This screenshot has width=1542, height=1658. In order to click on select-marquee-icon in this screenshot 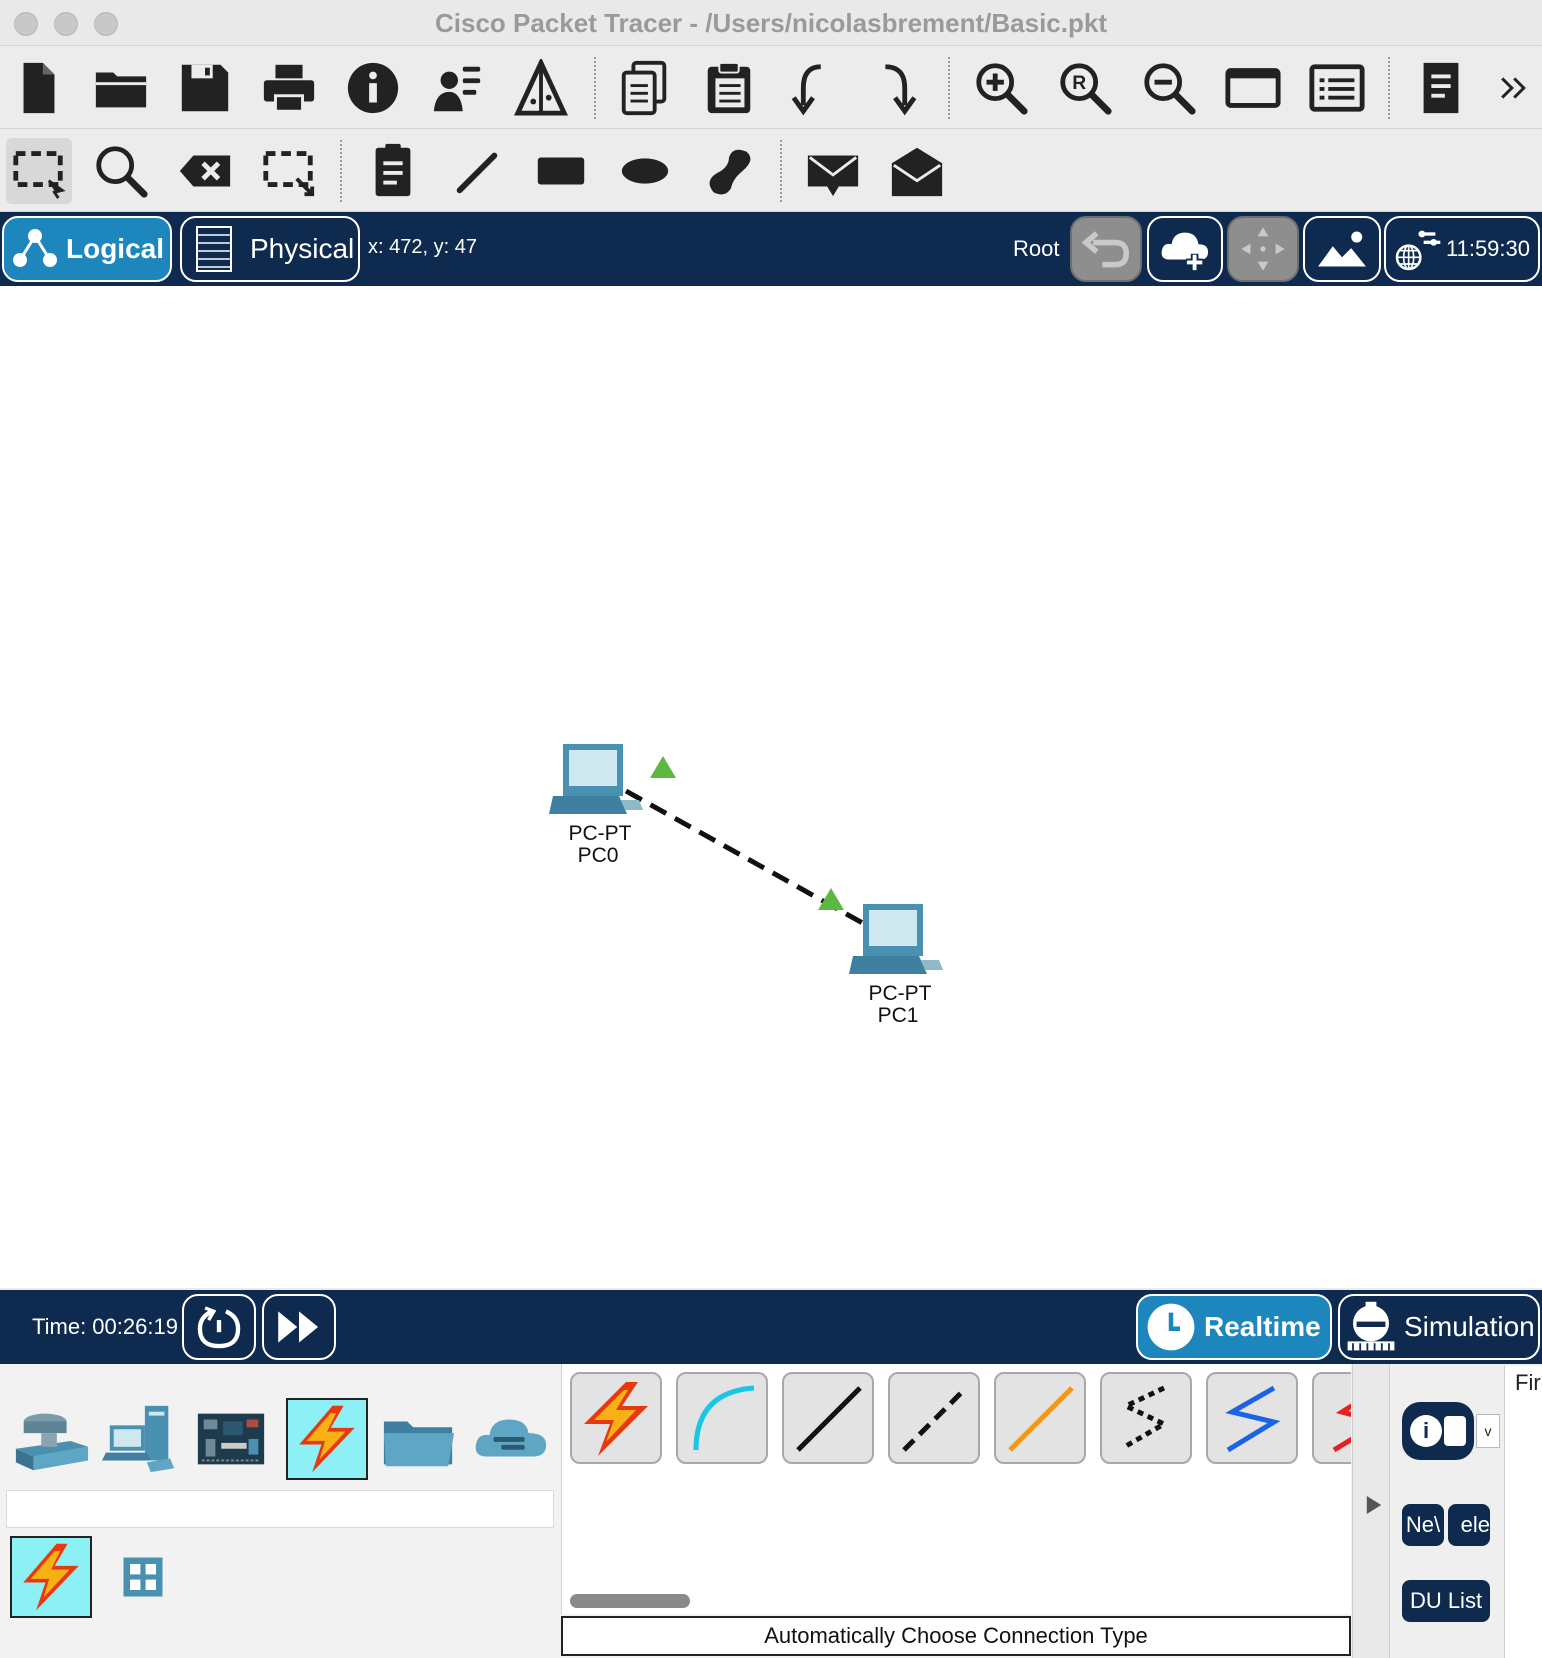, I will do `click(39, 175)`.